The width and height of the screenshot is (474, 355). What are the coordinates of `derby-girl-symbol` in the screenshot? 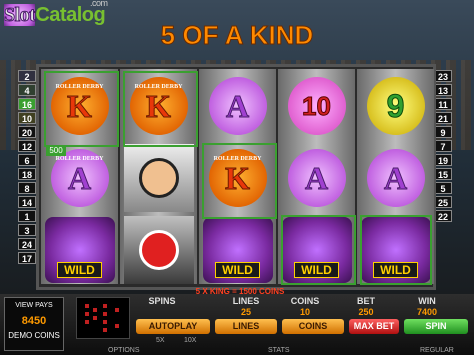 It's located at (158, 250).